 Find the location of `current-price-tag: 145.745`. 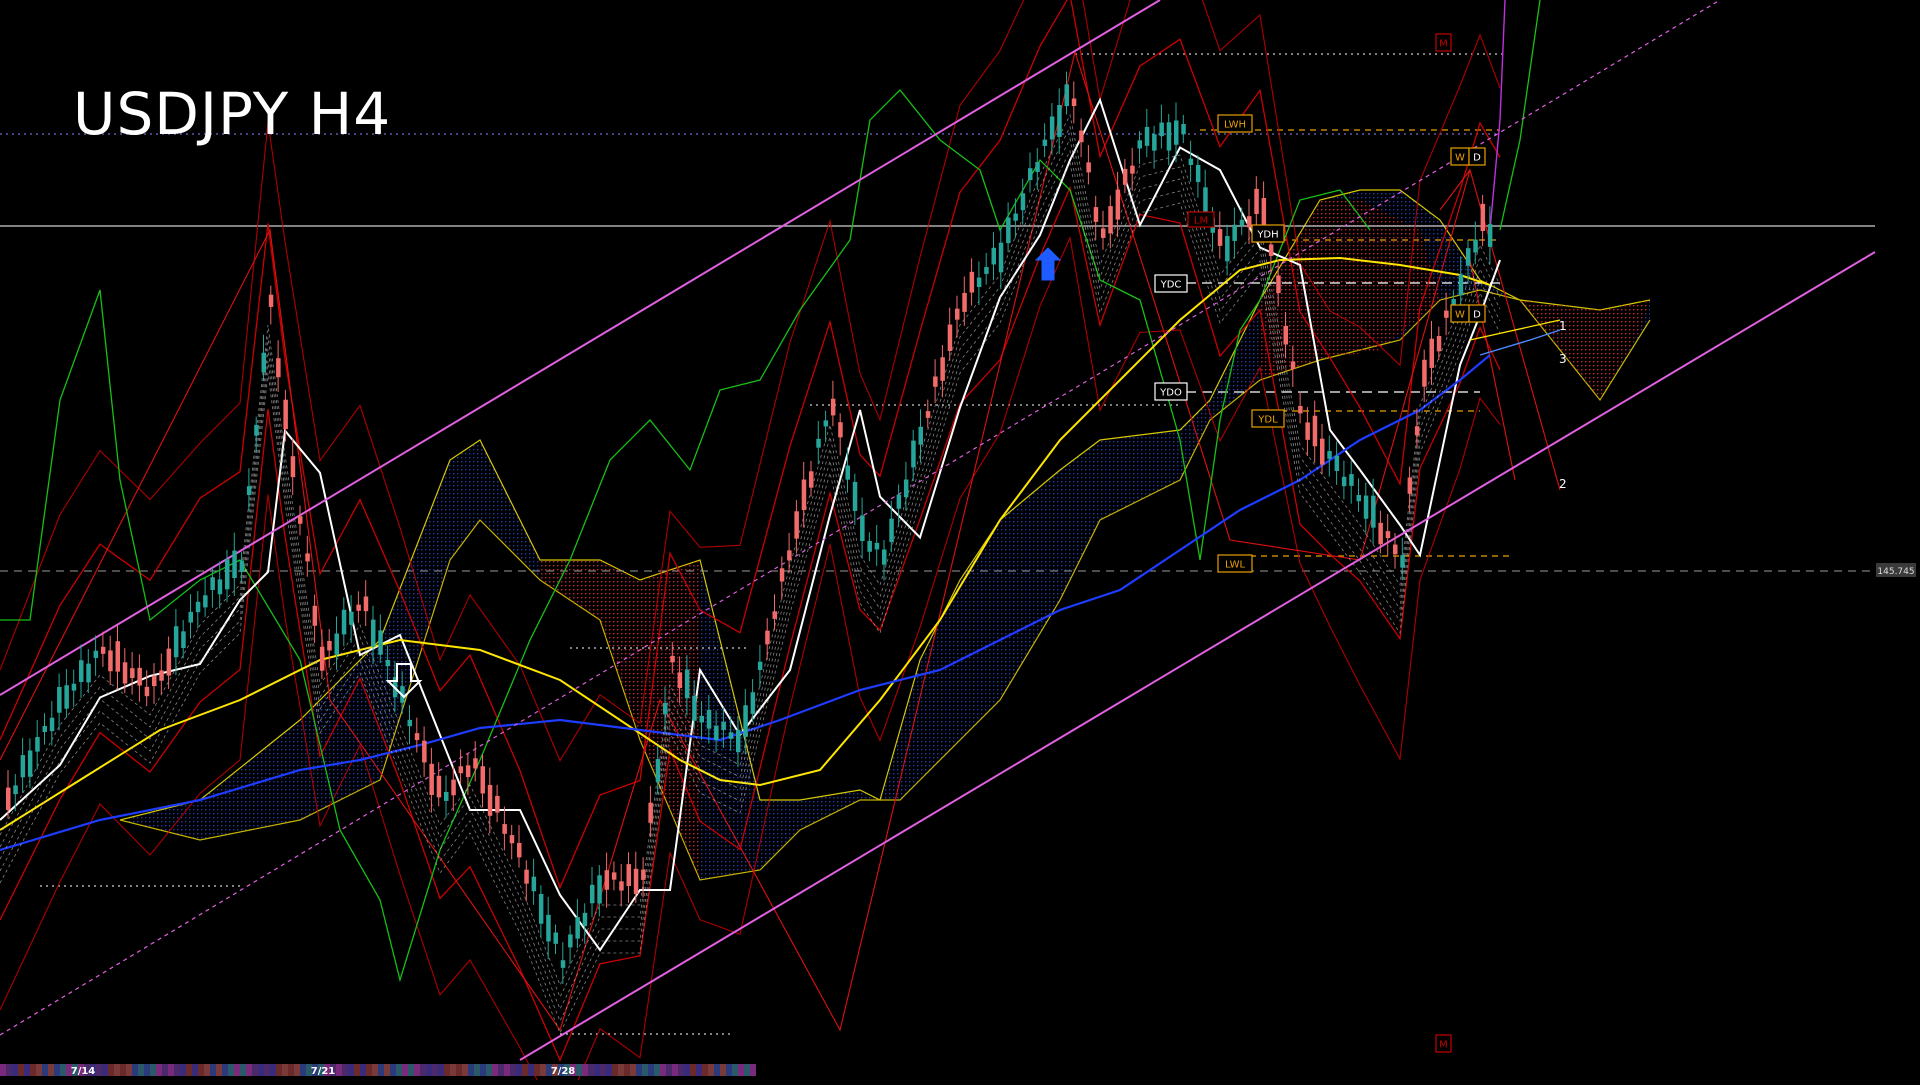

current-price-tag: 145.745 is located at coordinates (1896, 570).